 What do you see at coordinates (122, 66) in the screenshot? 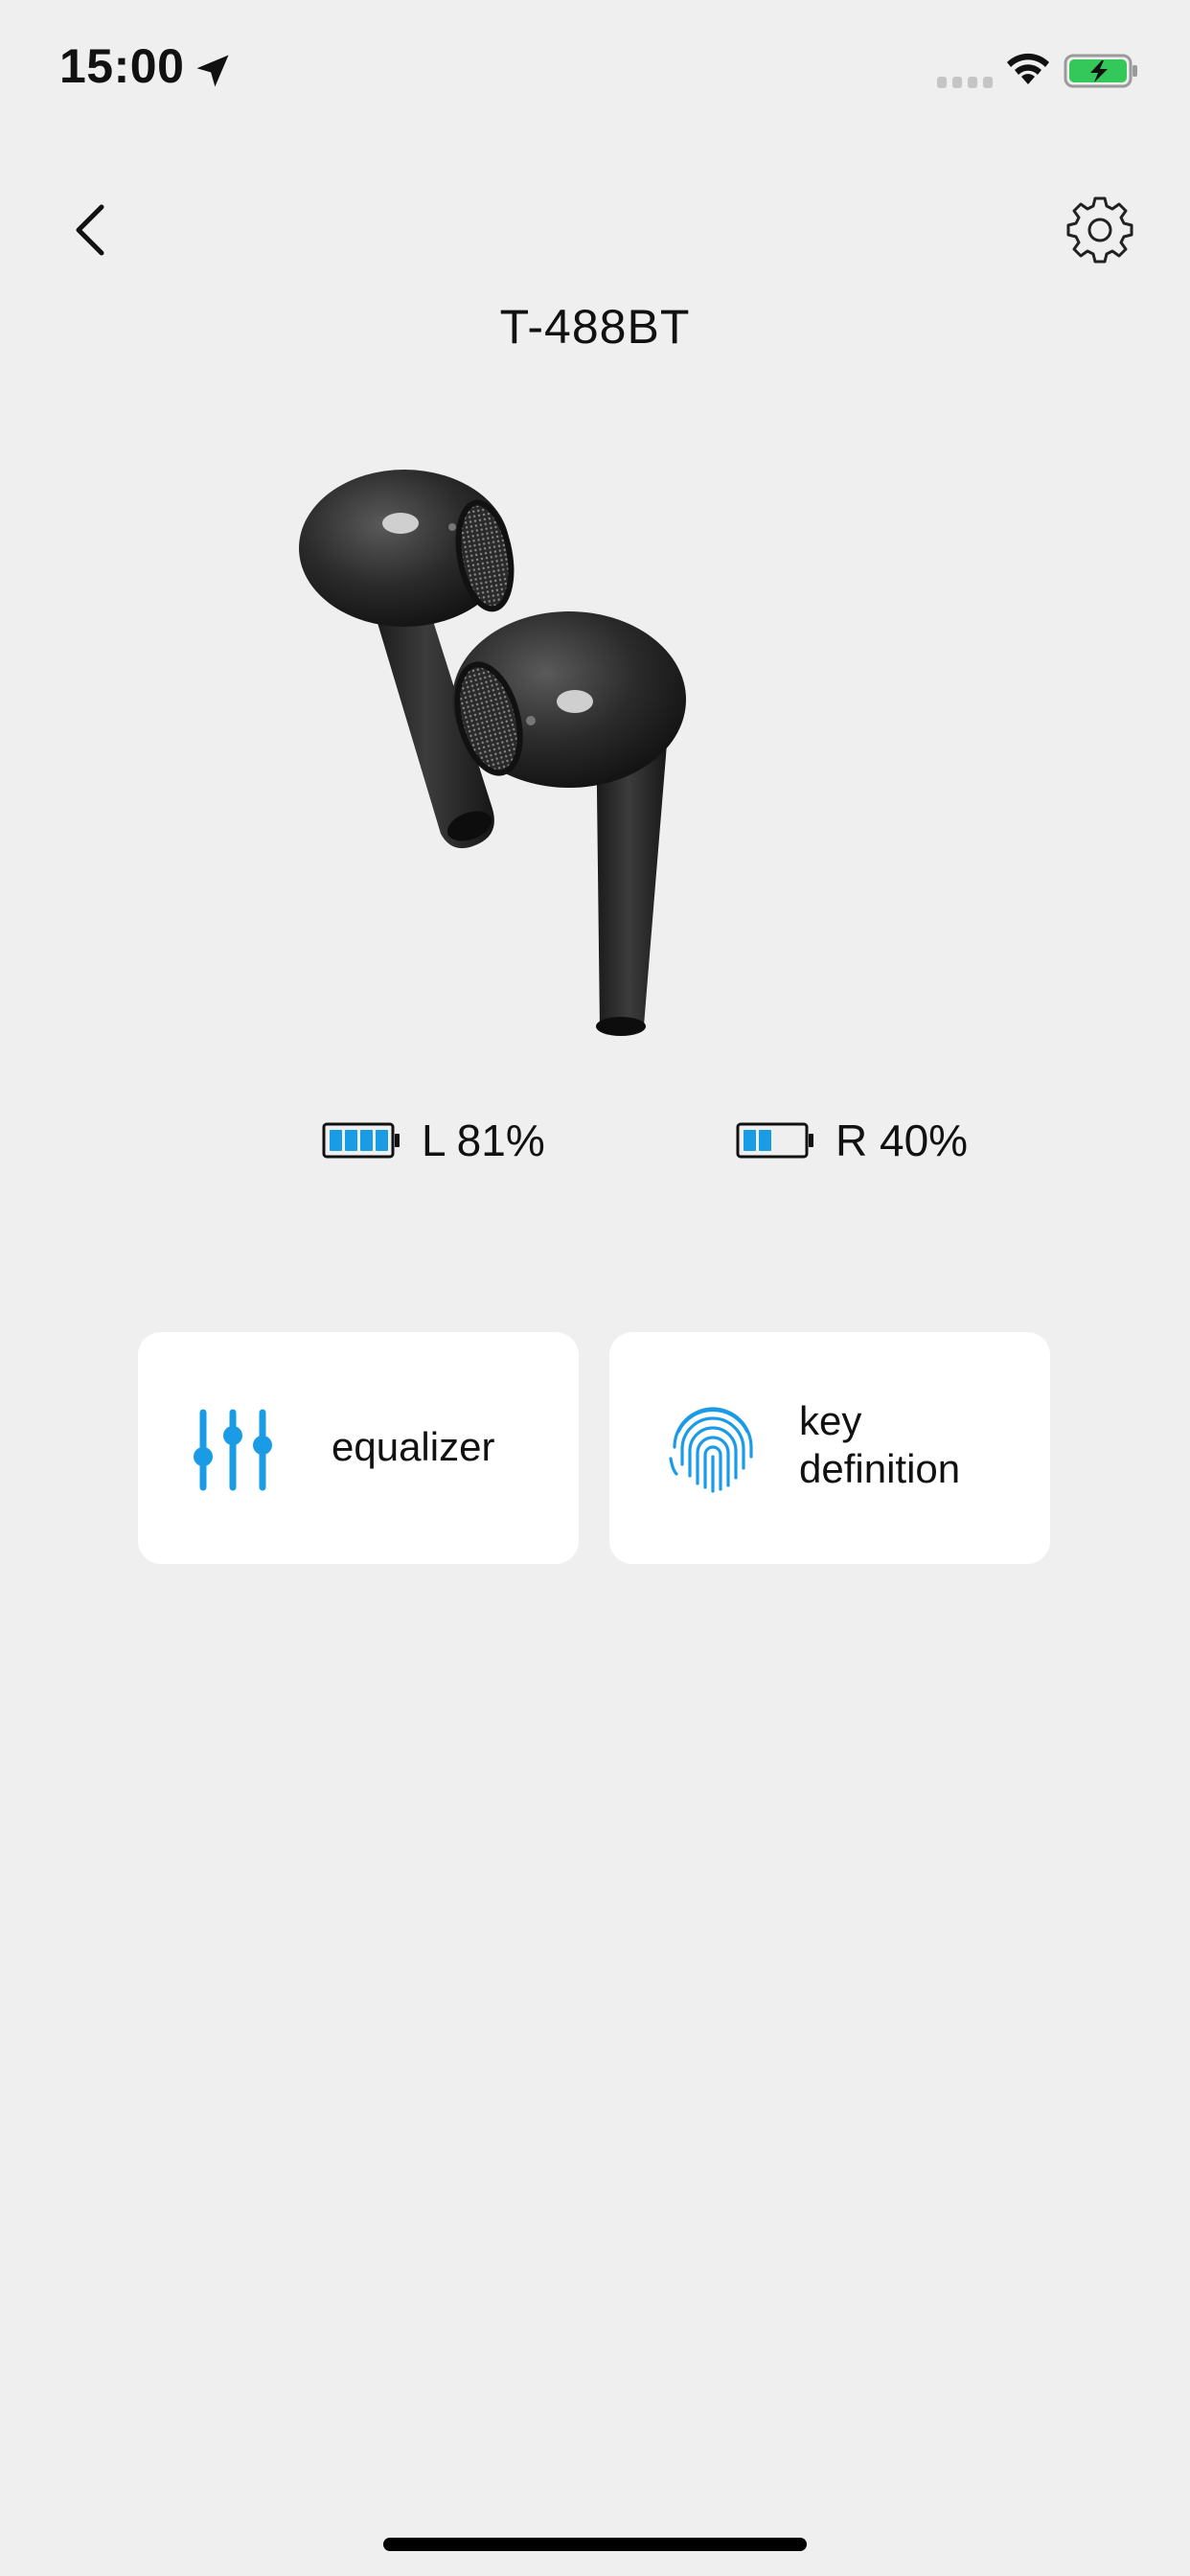
I see `status-time: 15:00` at bounding box center [122, 66].